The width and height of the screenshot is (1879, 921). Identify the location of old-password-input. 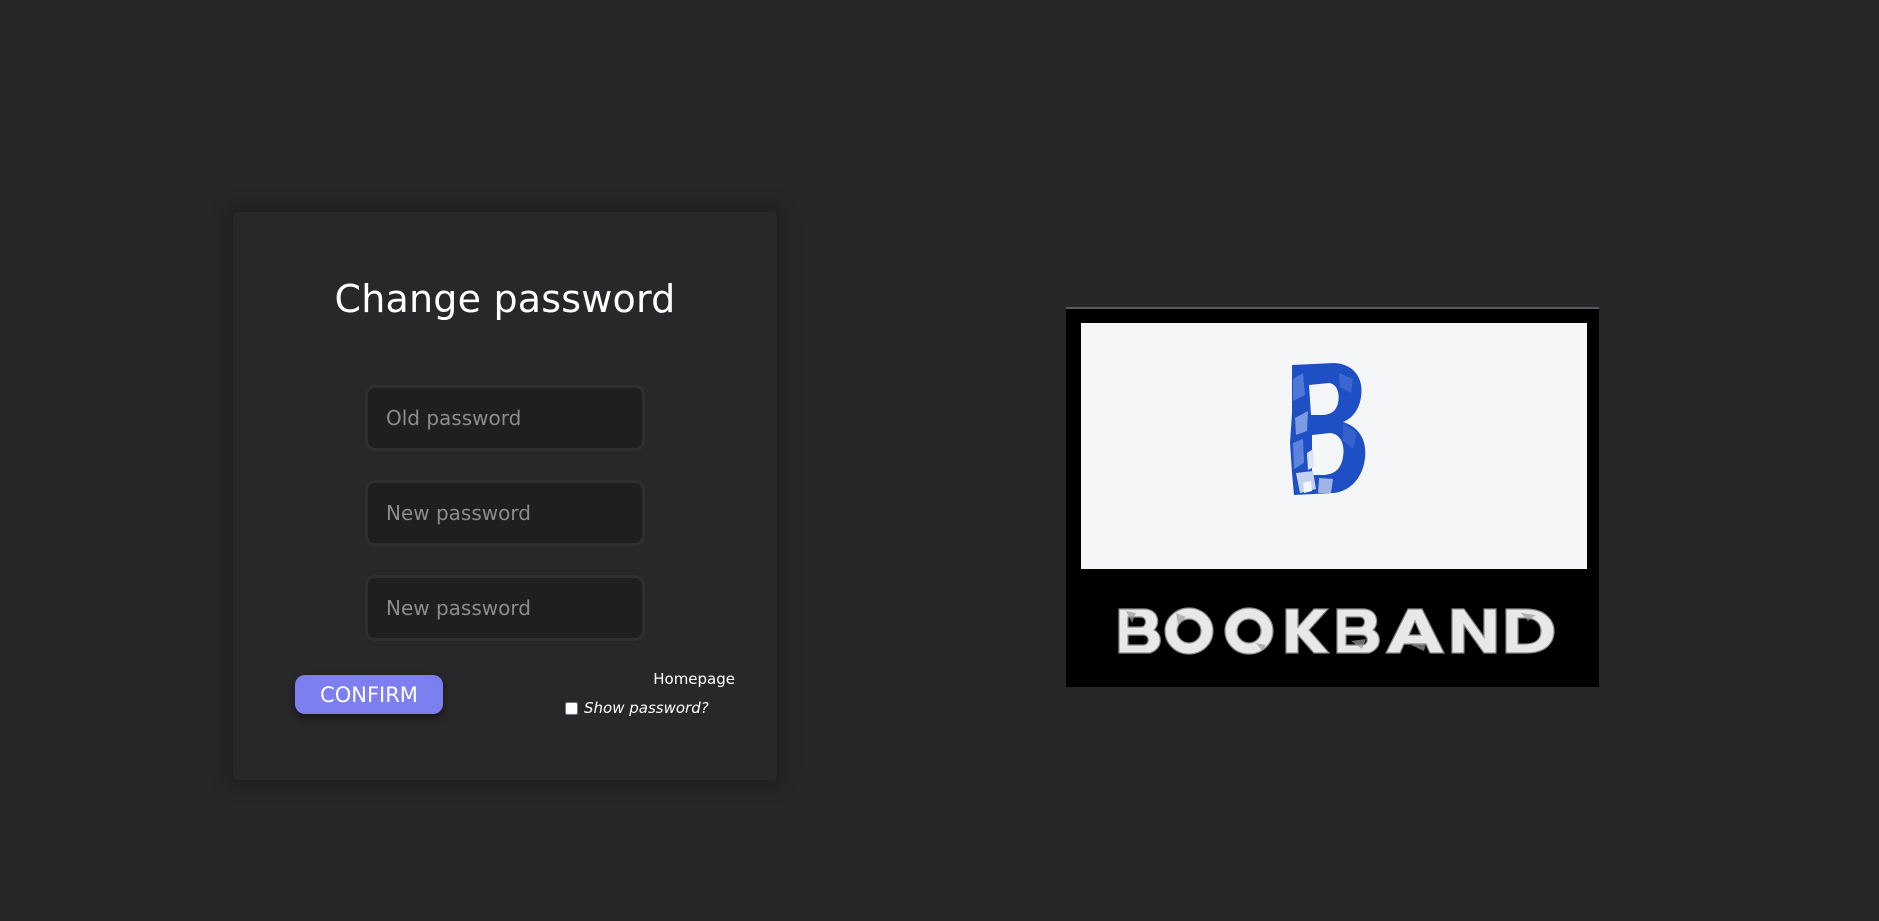
(505, 418).